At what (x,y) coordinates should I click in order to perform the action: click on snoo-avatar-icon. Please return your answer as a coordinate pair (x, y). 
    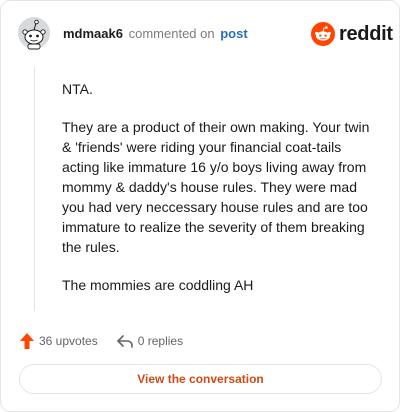
    Looking at the image, I should click on (34, 33).